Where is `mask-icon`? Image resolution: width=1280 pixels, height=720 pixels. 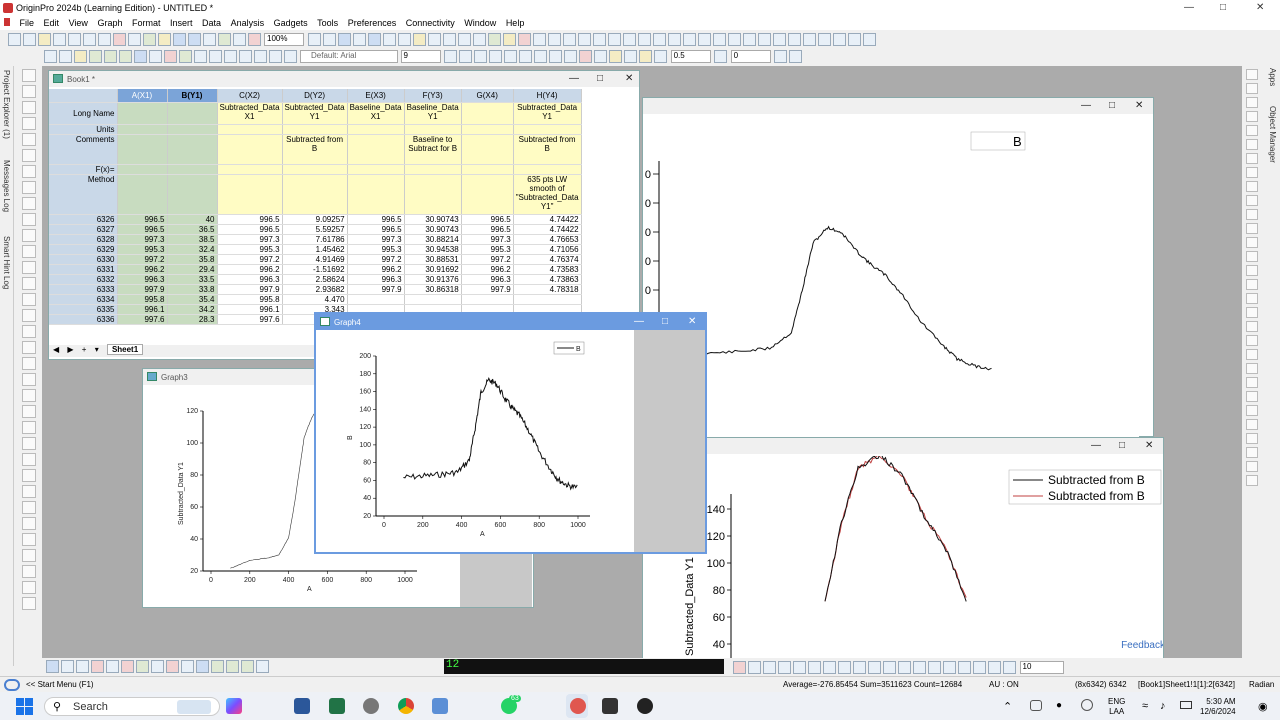
mask-icon is located at coordinates (29, 187).